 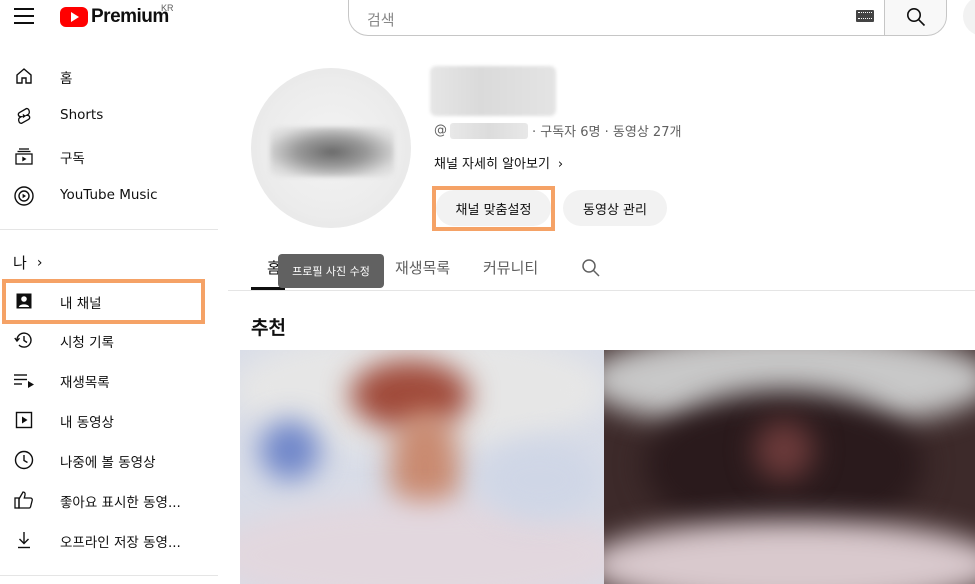 What do you see at coordinates (24, 340) in the screenshot?
I see `history-icon` at bounding box center [24, 340].